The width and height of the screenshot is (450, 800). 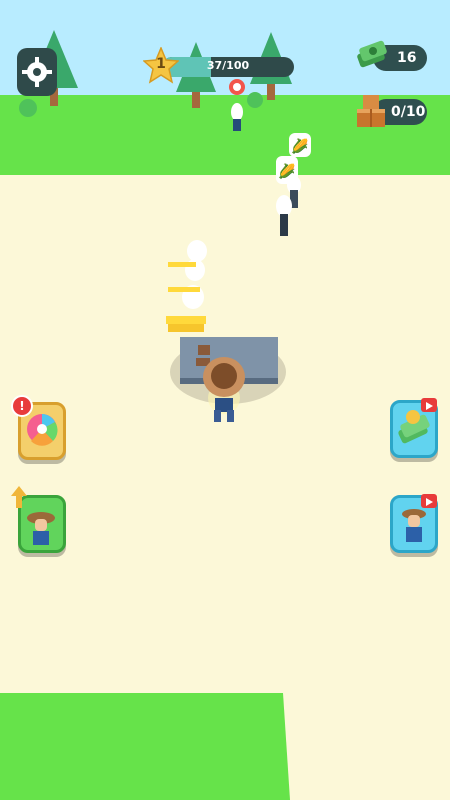 What do you see at coordinates (371, 111) in the screenshot?
I see `crate-icon` at bounding box center [371, 111].